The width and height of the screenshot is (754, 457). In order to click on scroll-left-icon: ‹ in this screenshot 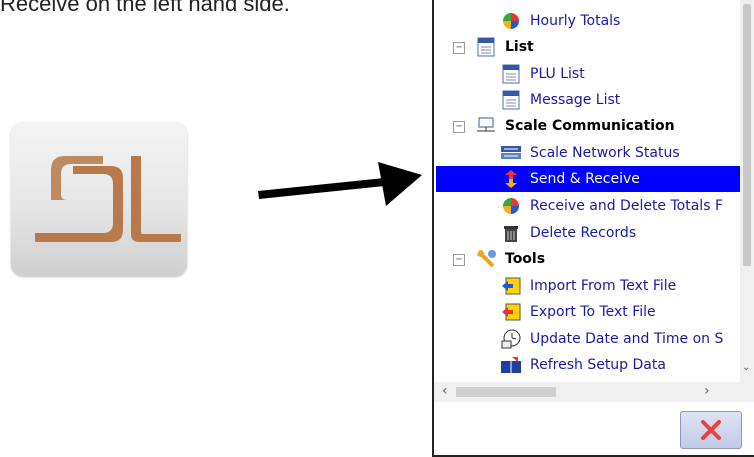, I will do `click(445, 391)`.